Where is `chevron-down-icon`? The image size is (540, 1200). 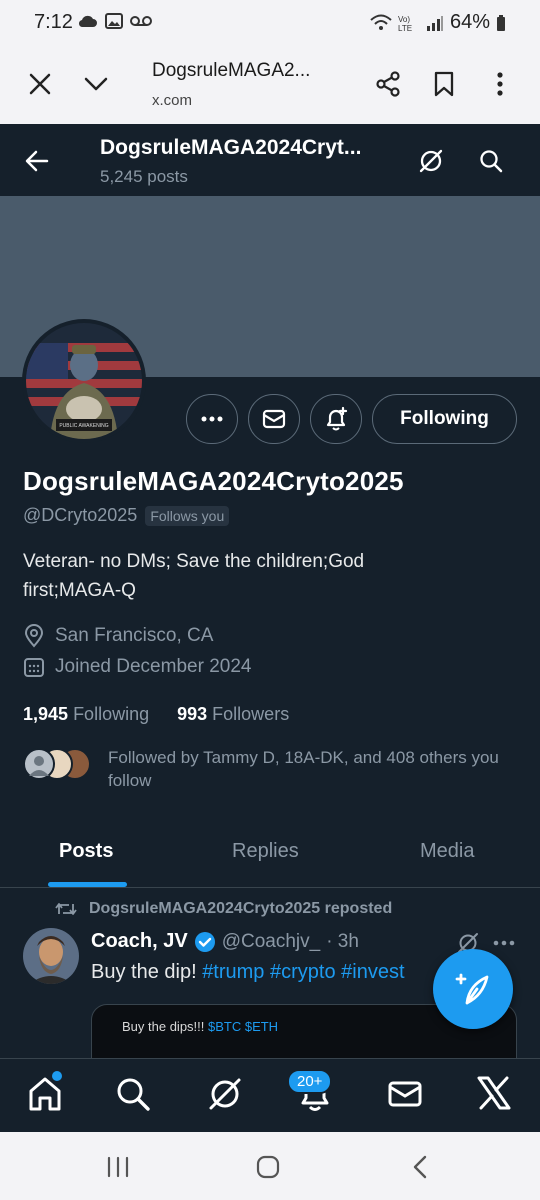
chevron-down-icon is located at coordinates (96, 84).